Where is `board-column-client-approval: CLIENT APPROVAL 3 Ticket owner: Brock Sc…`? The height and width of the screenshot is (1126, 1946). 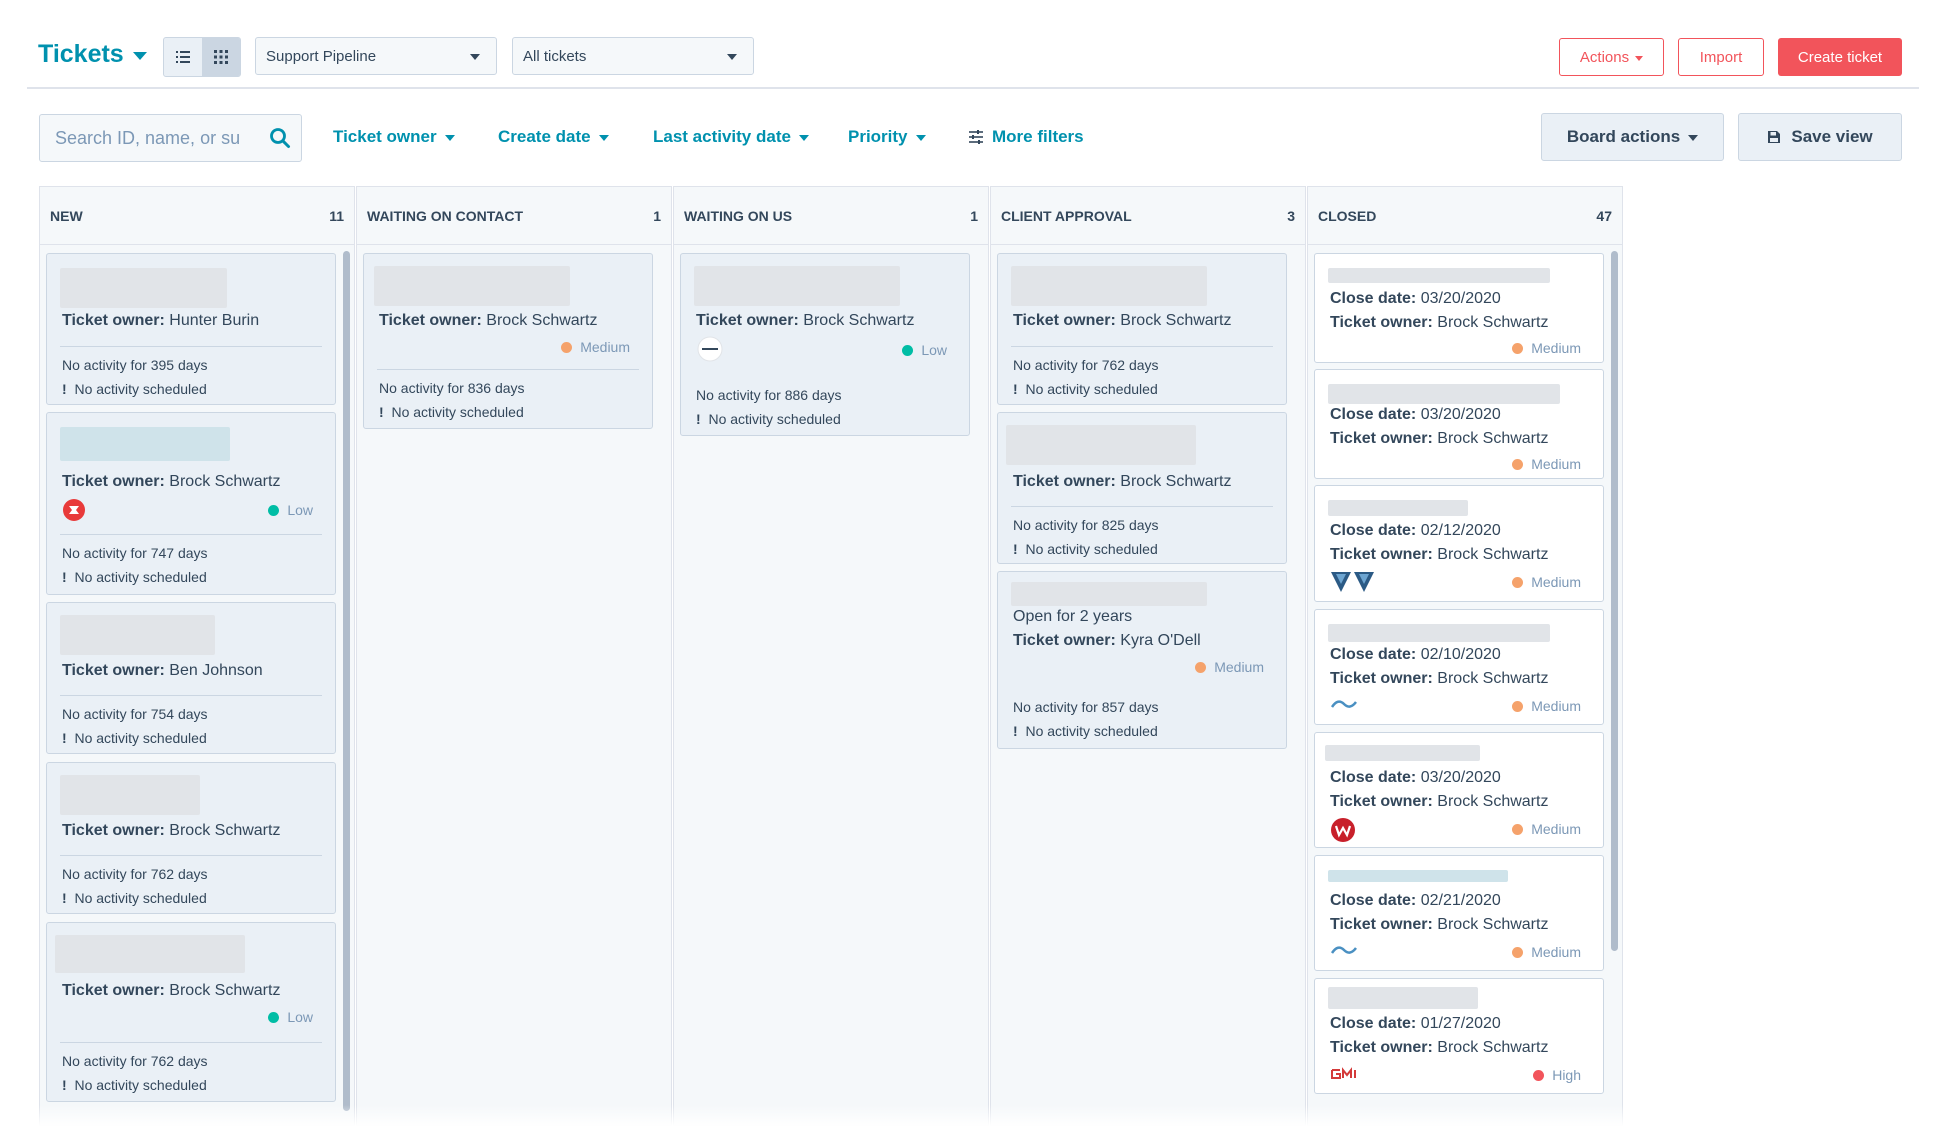
board-column-client-approval: CLIENT APPROVAL 3 Ticket owner: Brock Sc… is located at coordinates (1148, 656).